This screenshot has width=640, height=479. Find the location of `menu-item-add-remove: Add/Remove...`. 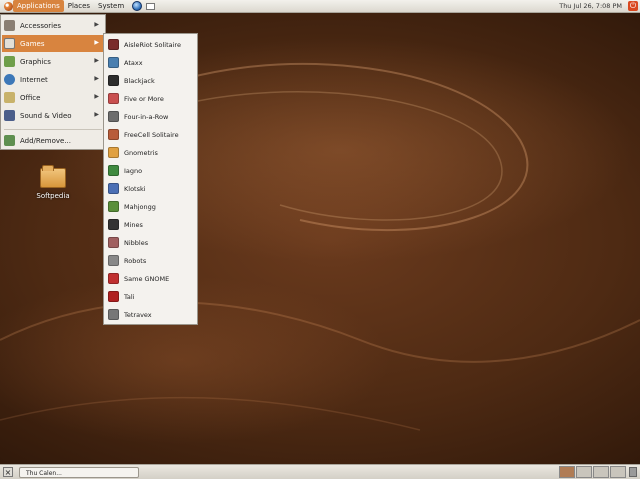

menu-item-add-remove: Add/Remove... is located at coordinates (53, 140).